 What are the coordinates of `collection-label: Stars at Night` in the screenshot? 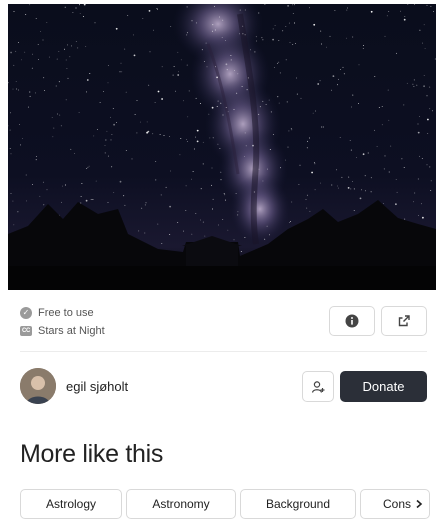 It's located at (71, 331).